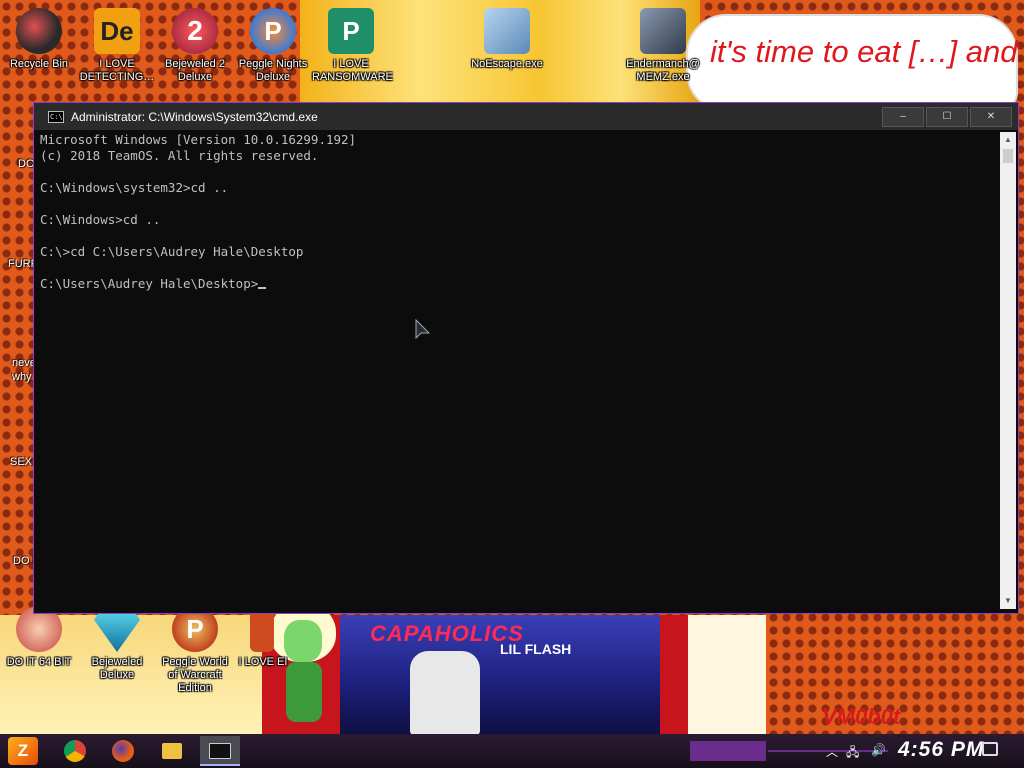 The image size is (1024, 768). I want to click on start-button: Z, so click(23, 751).